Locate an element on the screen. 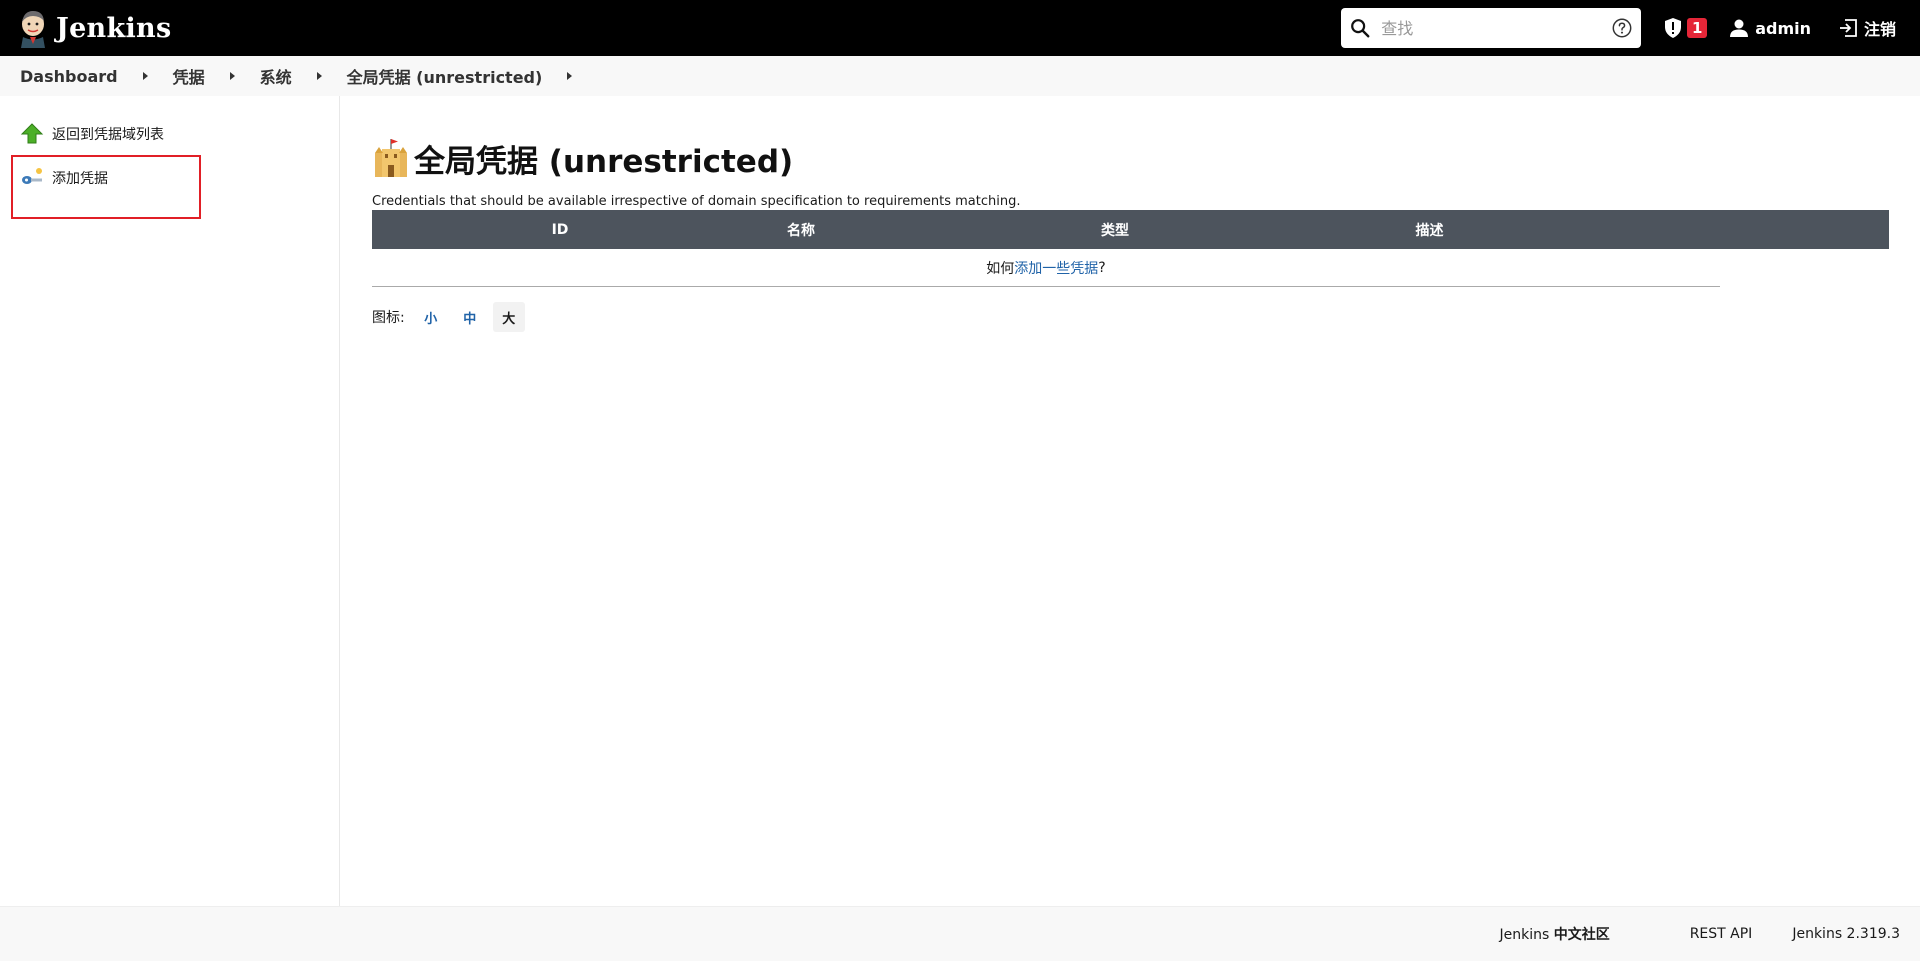  column-header-spacer is located at coordinates (1686, 229).